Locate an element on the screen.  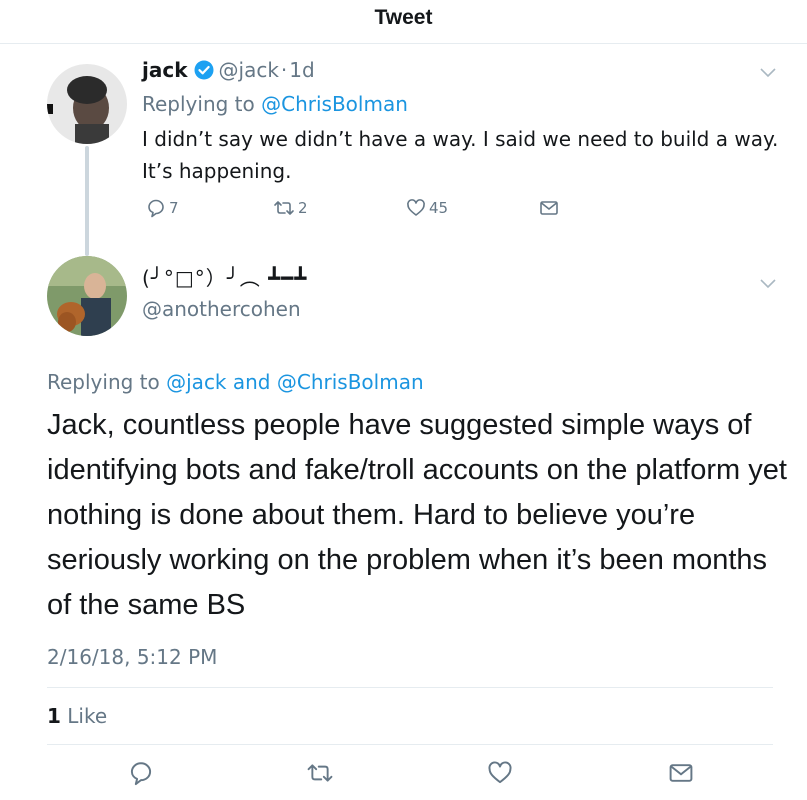
likes-count: 1 is located at coordinates (54, 716).